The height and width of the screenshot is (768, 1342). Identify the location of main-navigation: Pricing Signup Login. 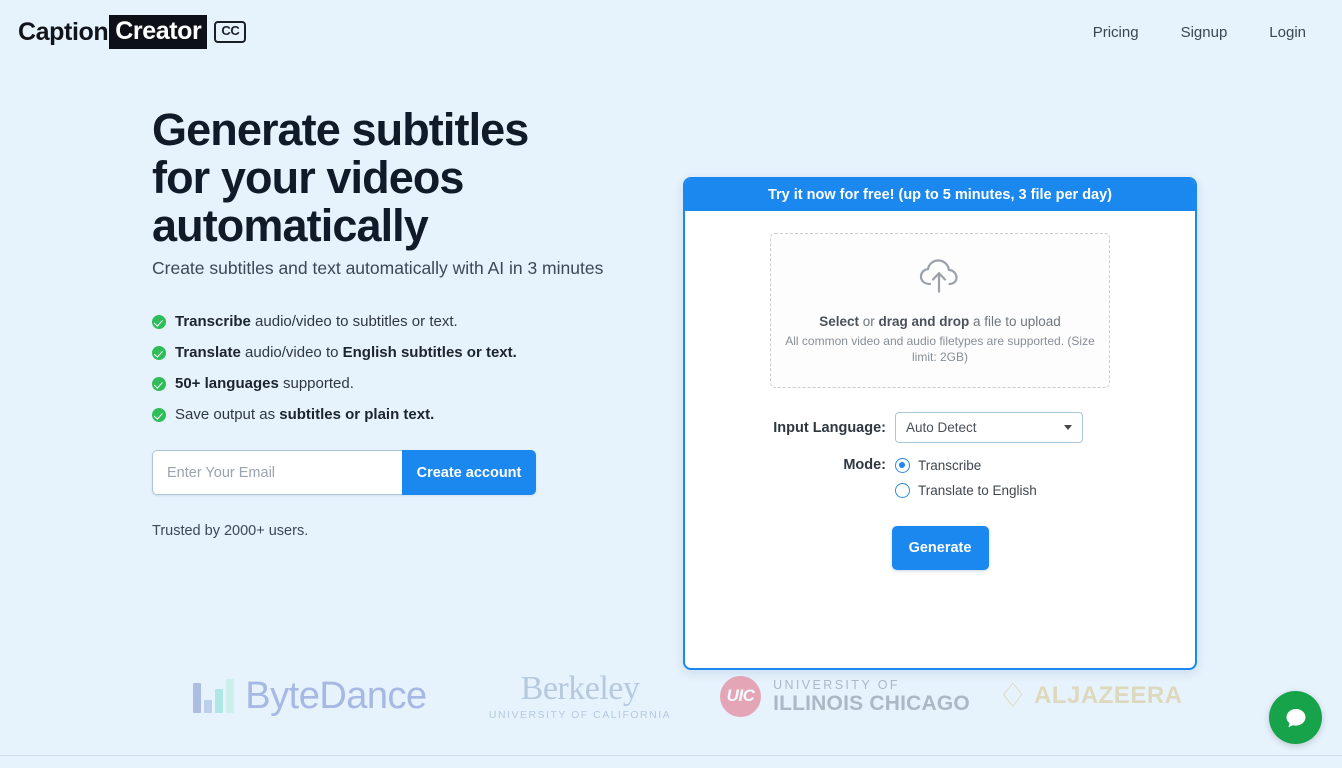
(1207, 32).